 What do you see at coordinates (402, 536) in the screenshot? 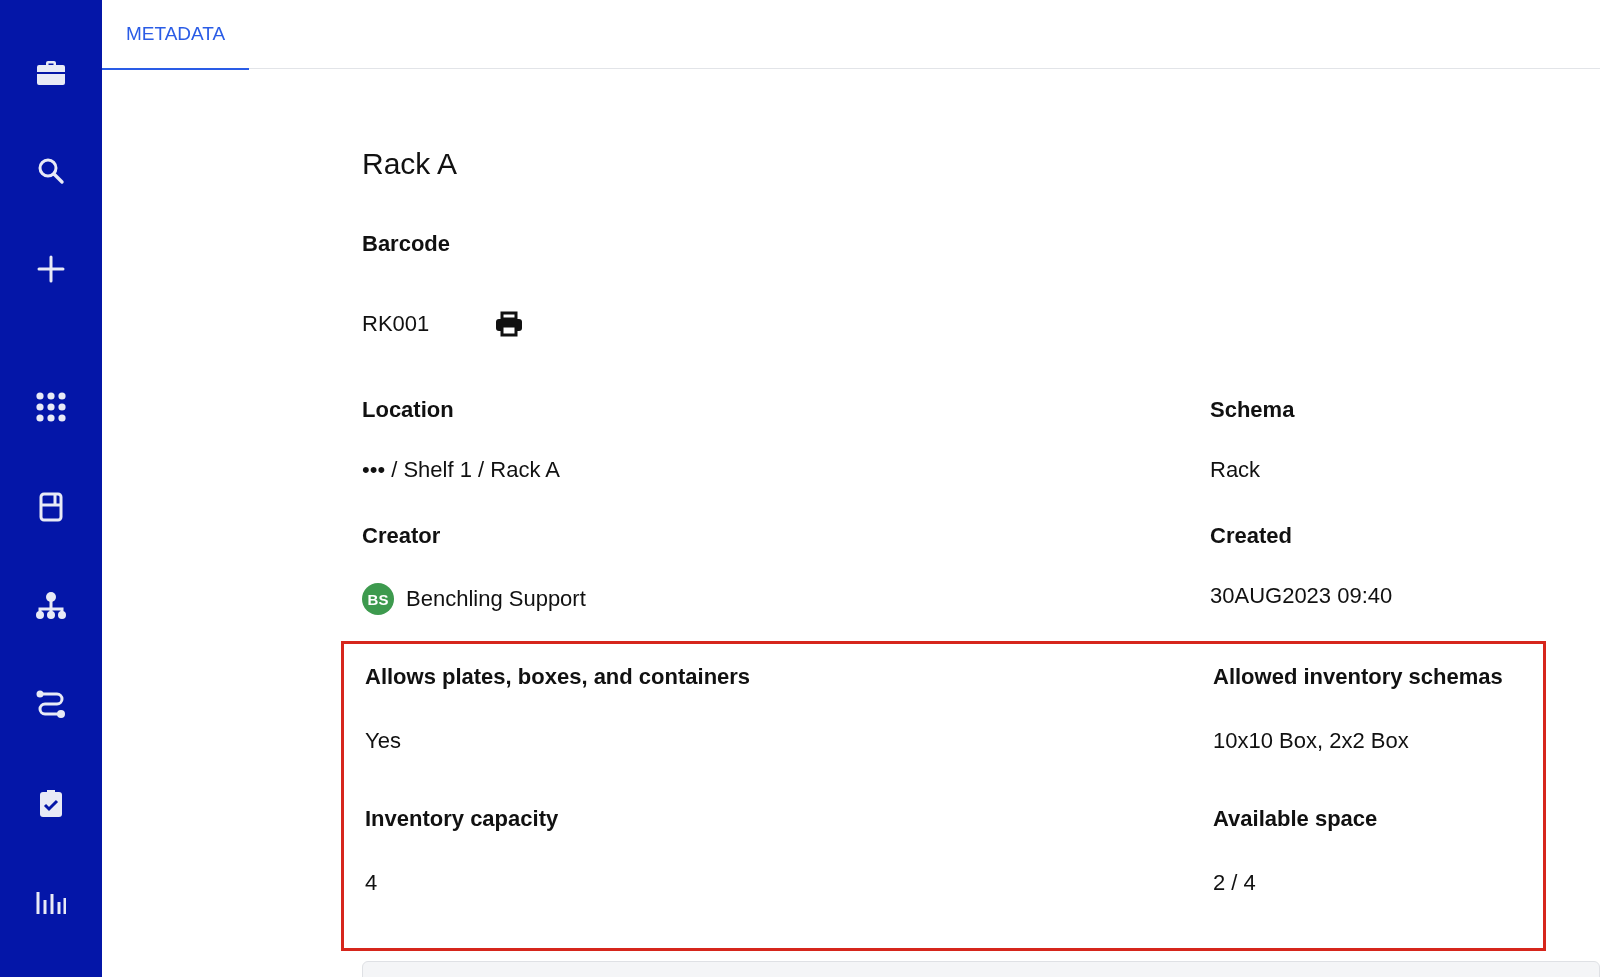
I see `field-label: Creator` at bounding box center [402, 536].